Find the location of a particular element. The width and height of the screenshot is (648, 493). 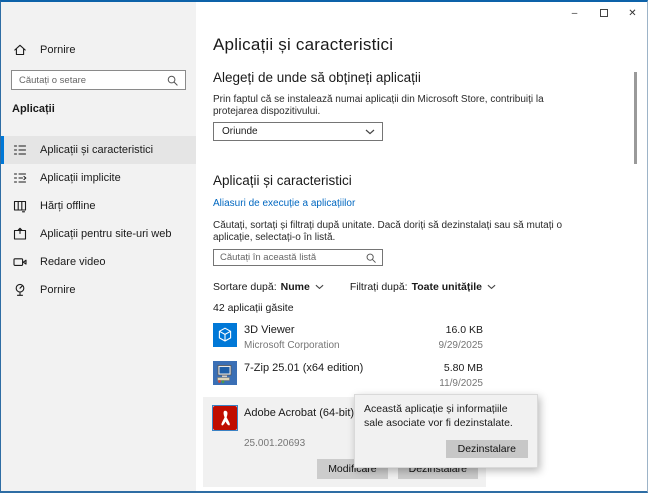

sidebar-item-home: Pornire is located at coordinates (98, 50).